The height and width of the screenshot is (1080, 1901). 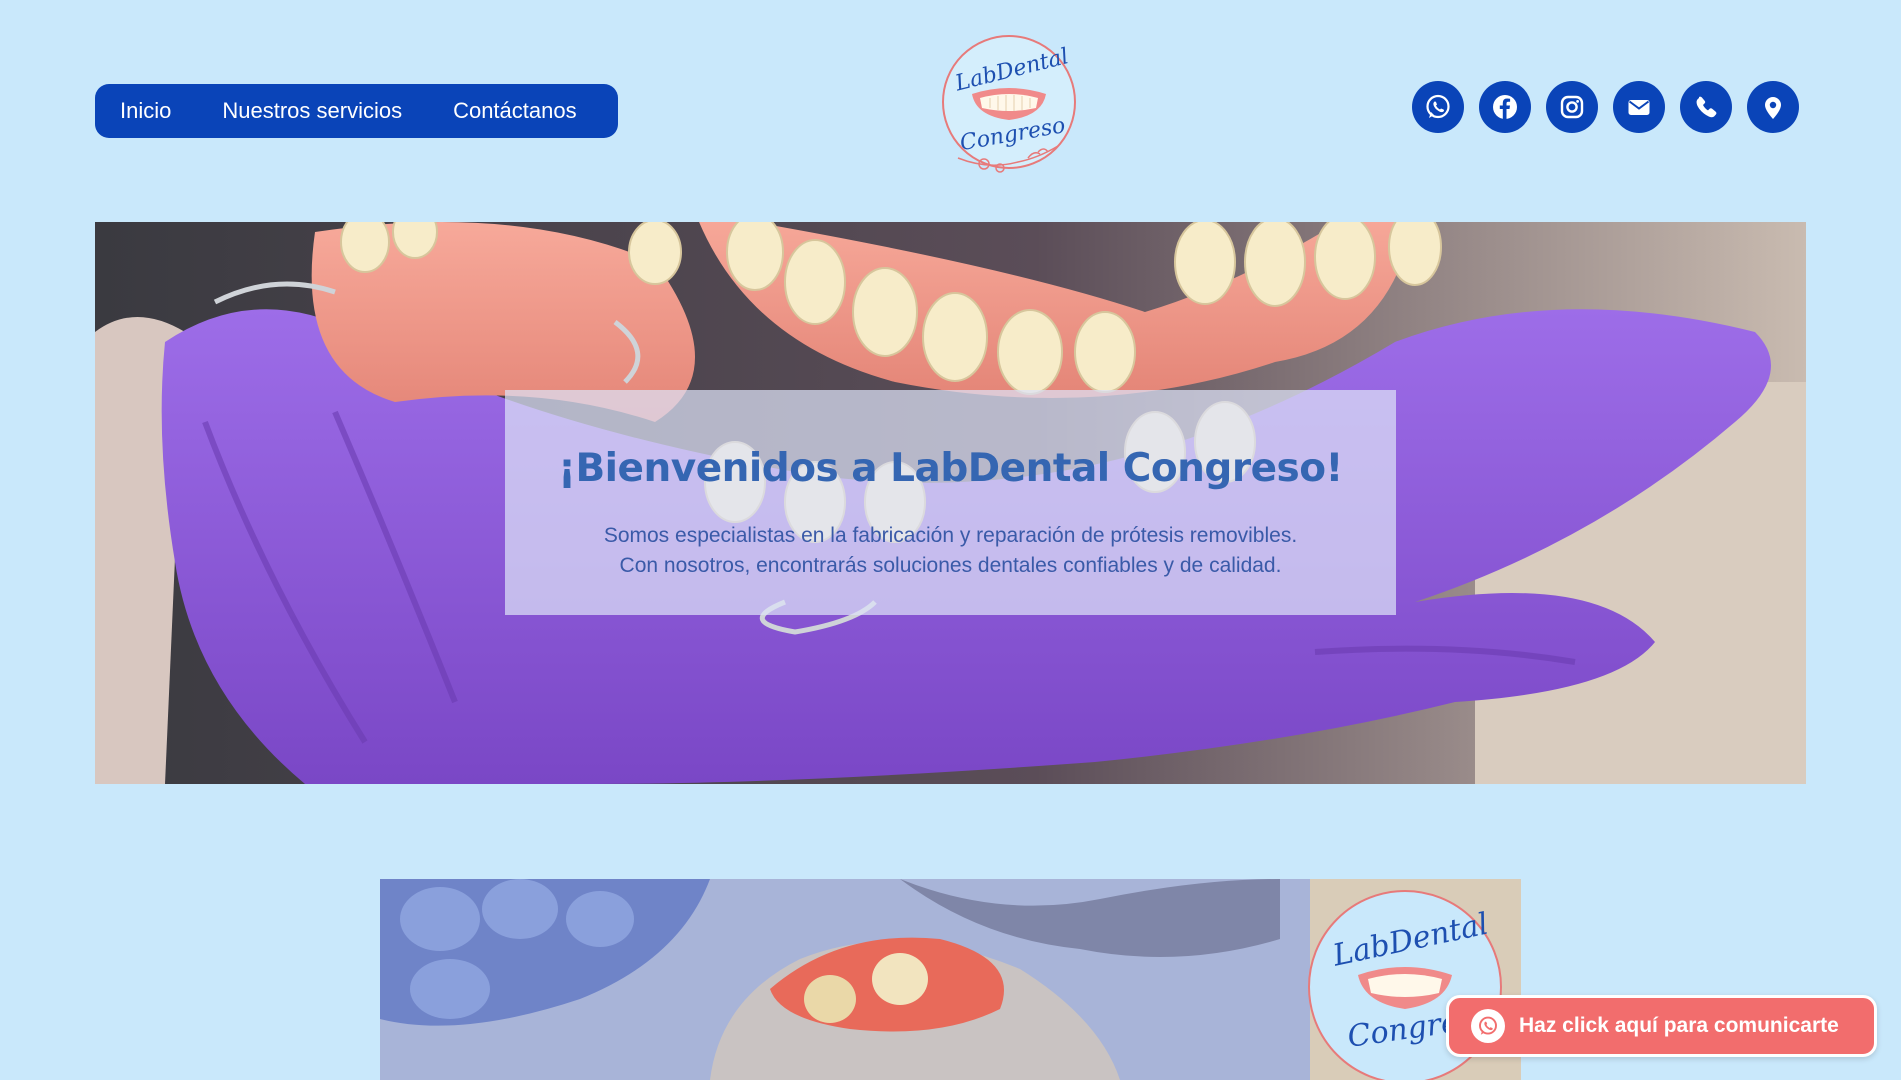 What do you see at coordinates (1605, 107) in the screenshot?
I see `social-links` at bounding box center [1605, 107].